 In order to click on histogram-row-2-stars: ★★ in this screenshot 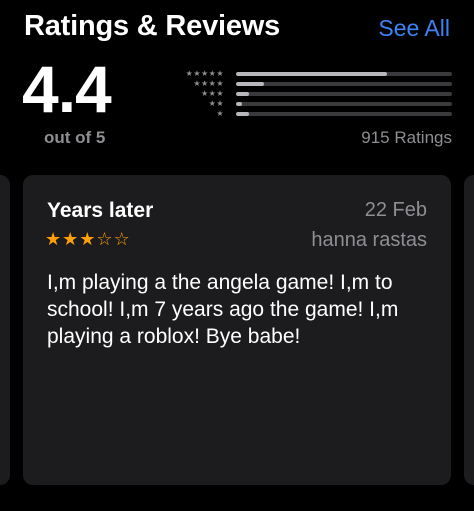, I will do `click(314, 104)`.